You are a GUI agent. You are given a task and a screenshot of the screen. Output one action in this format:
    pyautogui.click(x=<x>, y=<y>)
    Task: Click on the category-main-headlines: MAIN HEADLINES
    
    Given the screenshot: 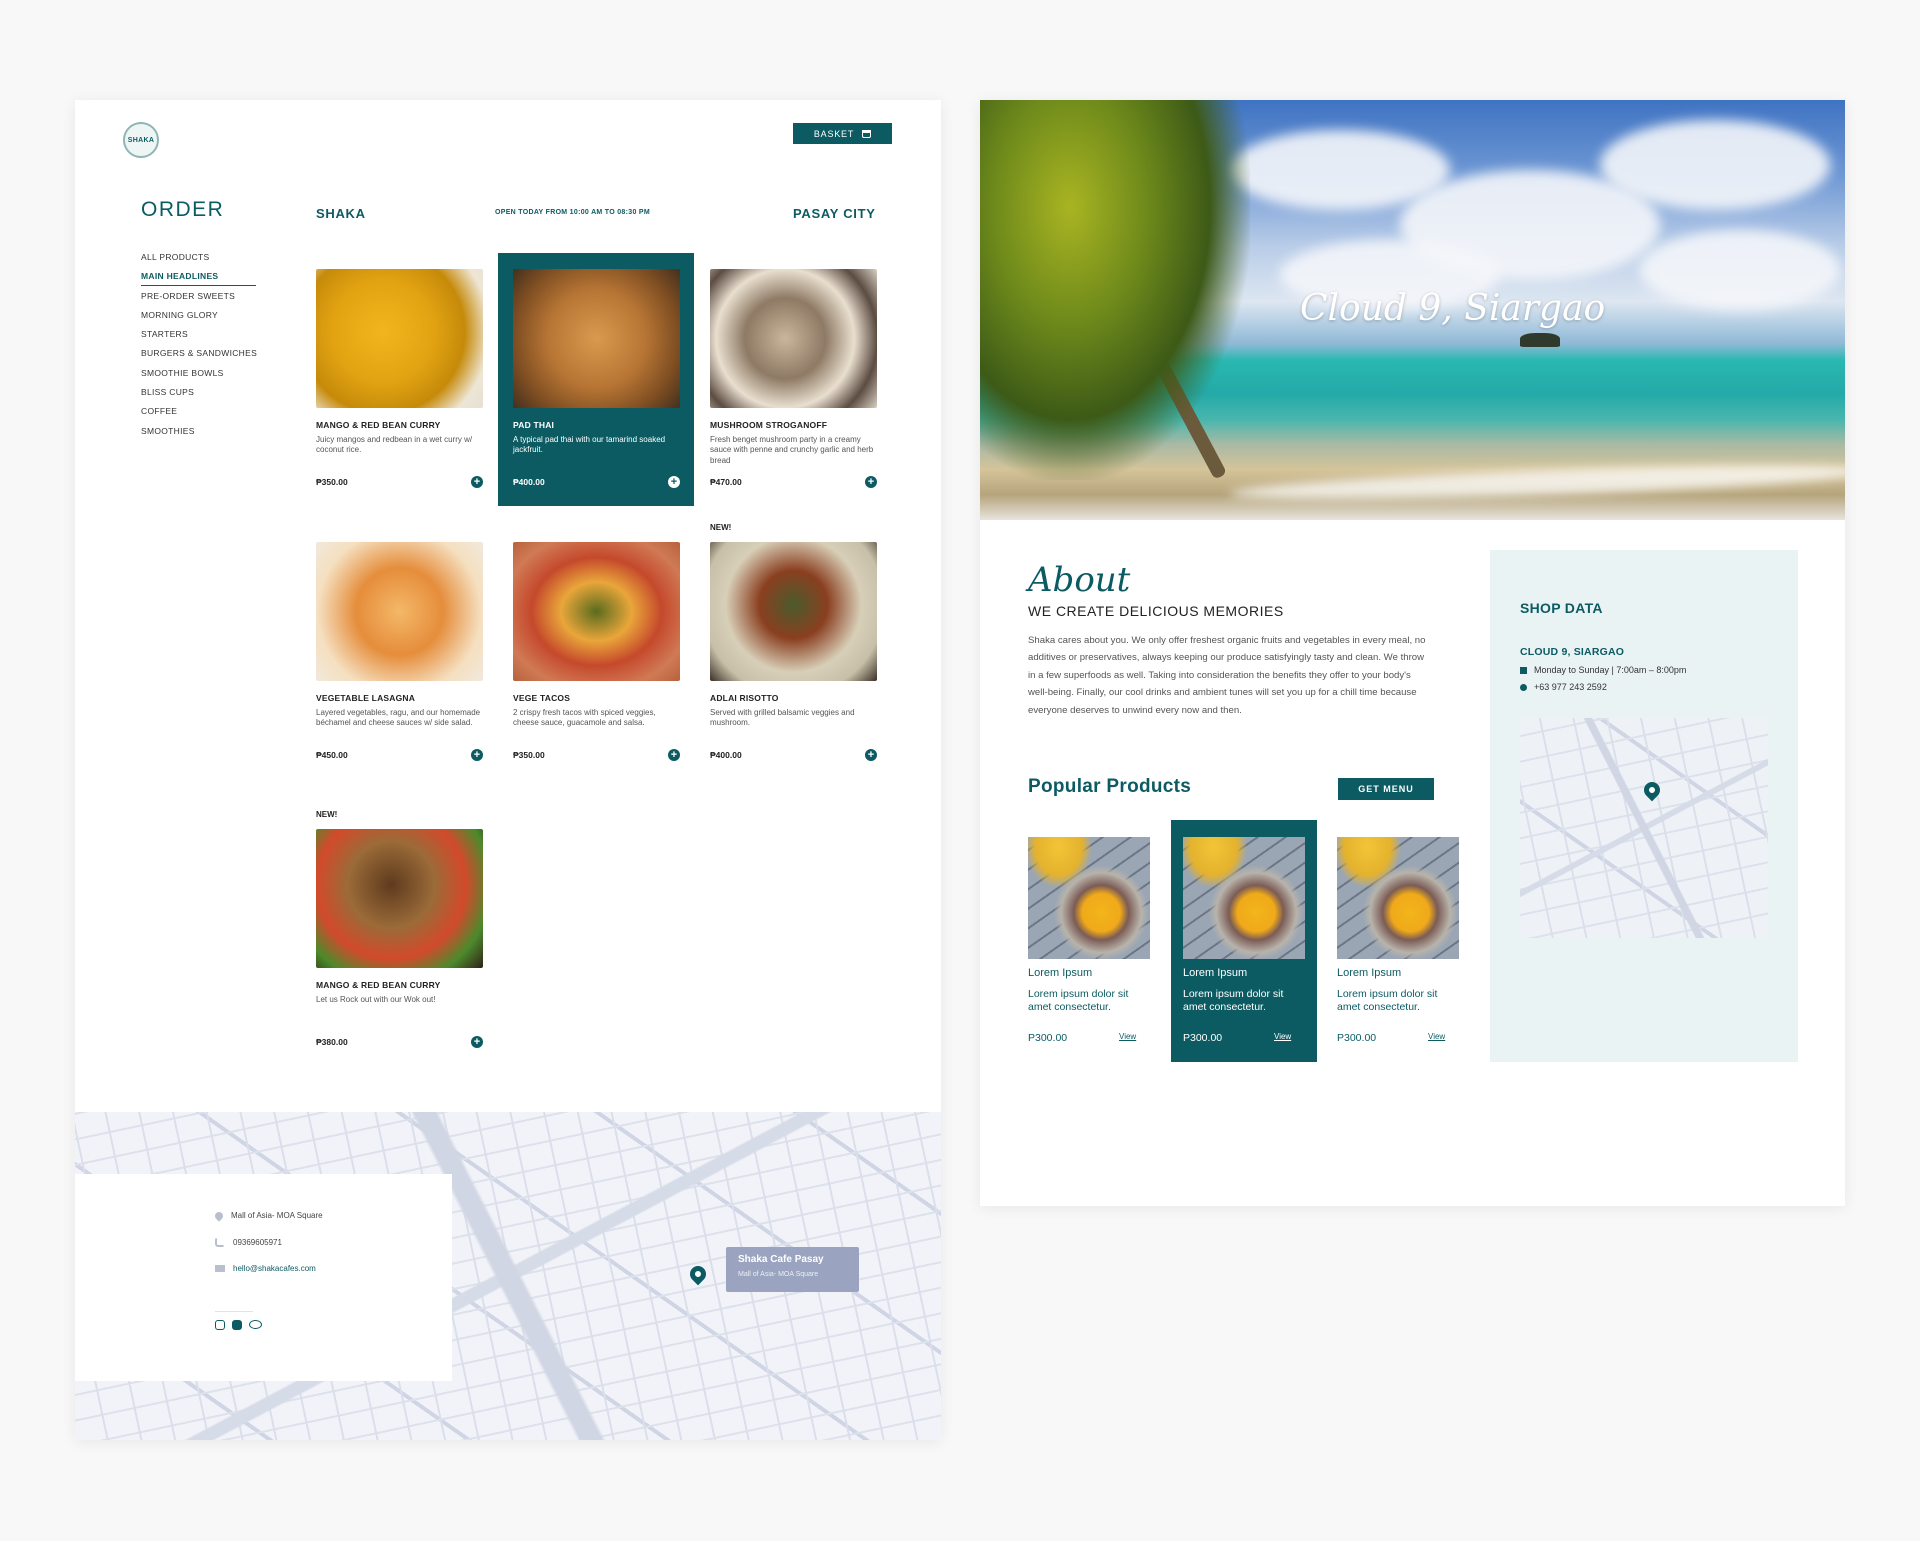 What is the action you would take?
    pyautogui.click(x=198, y=279)
    